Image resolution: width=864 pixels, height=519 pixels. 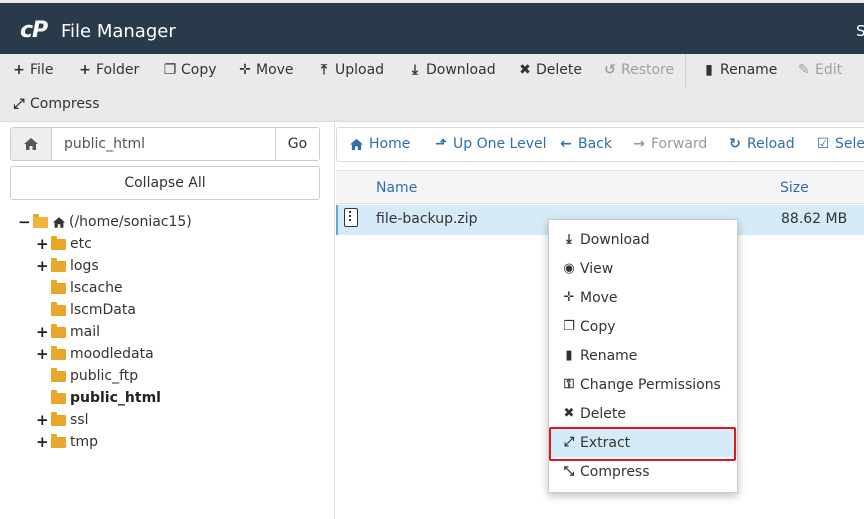 What do you see at coordinates (794, 188) in the screenshot?
I see `column-header-size: Size` at bounding box center [794, 188].